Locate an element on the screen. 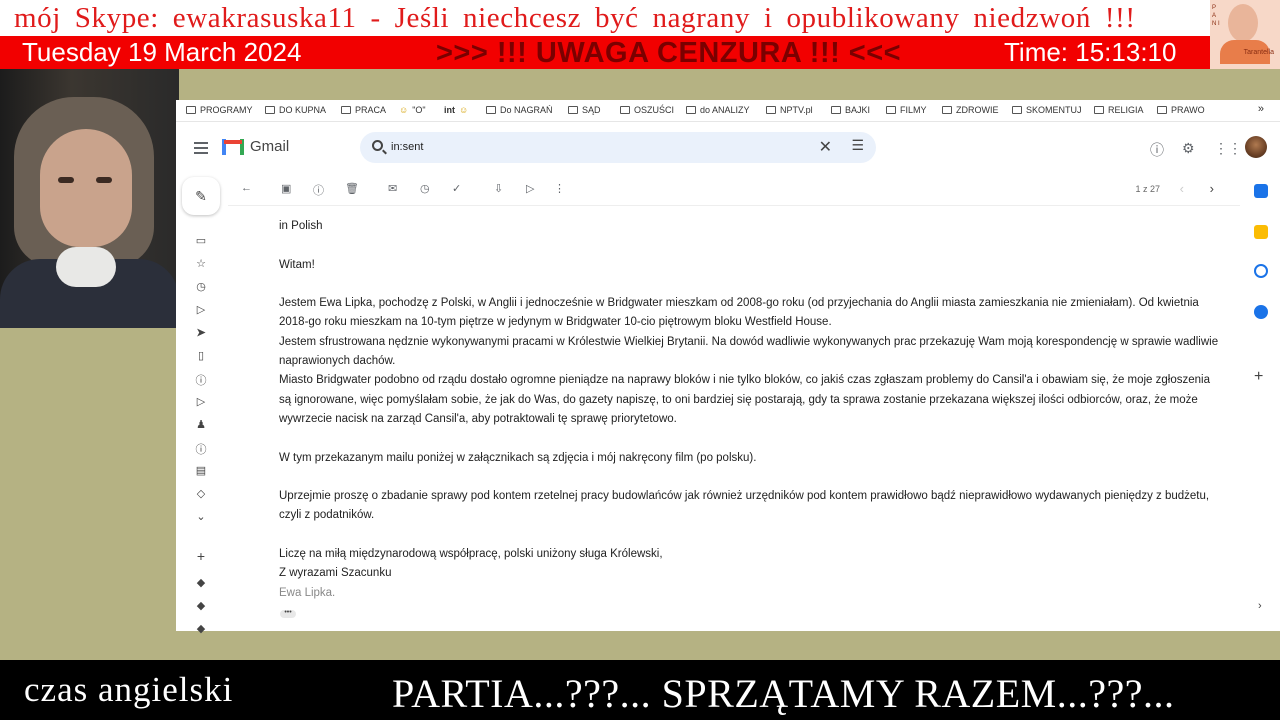 The image size is (1280, 720). show-trimmed-content-button: ••• is located at coordinates (288, 613).